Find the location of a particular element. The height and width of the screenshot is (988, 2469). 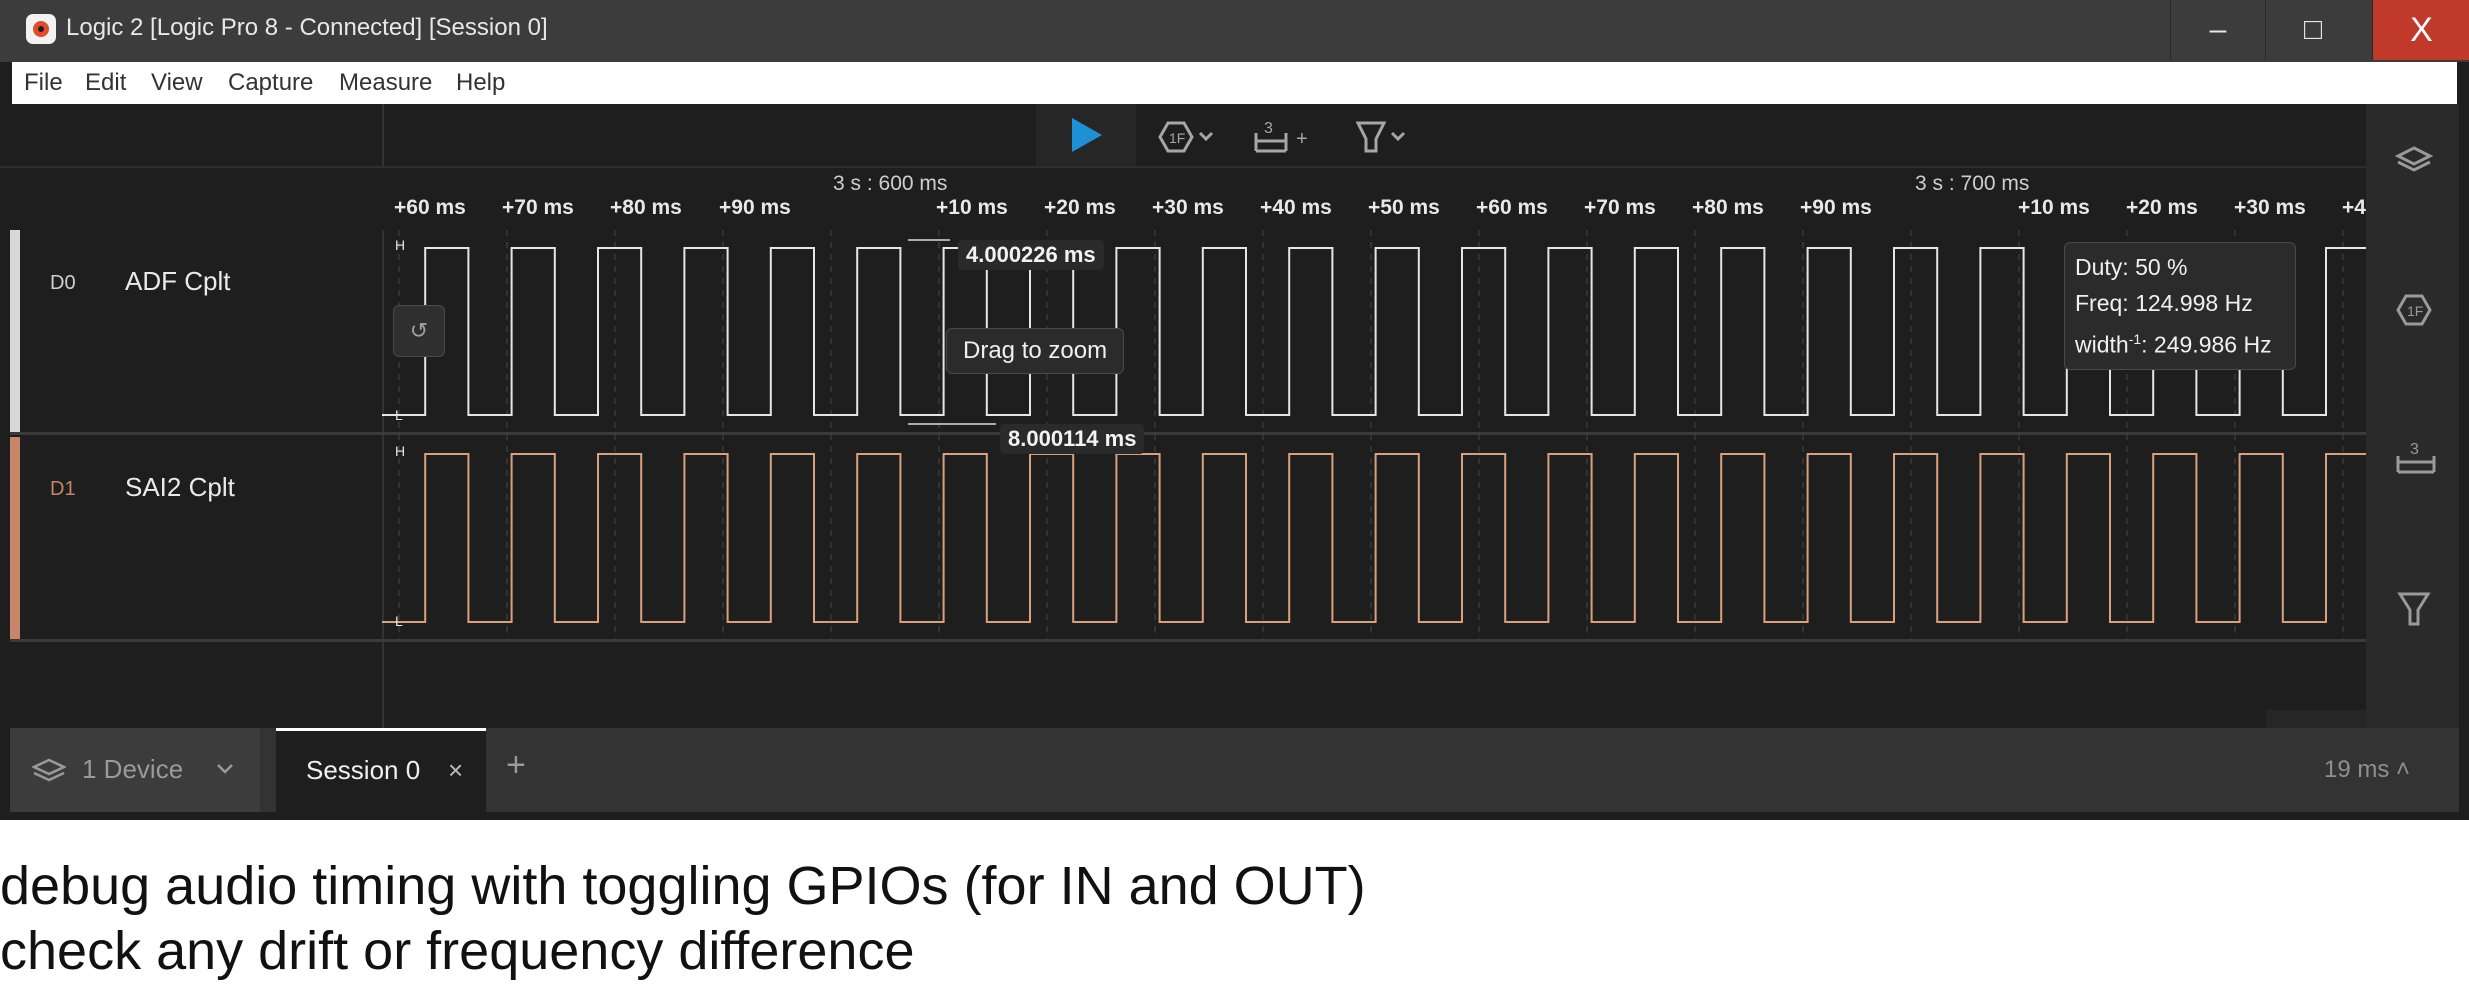

menu-file: File is located at coordinates (43, 83).